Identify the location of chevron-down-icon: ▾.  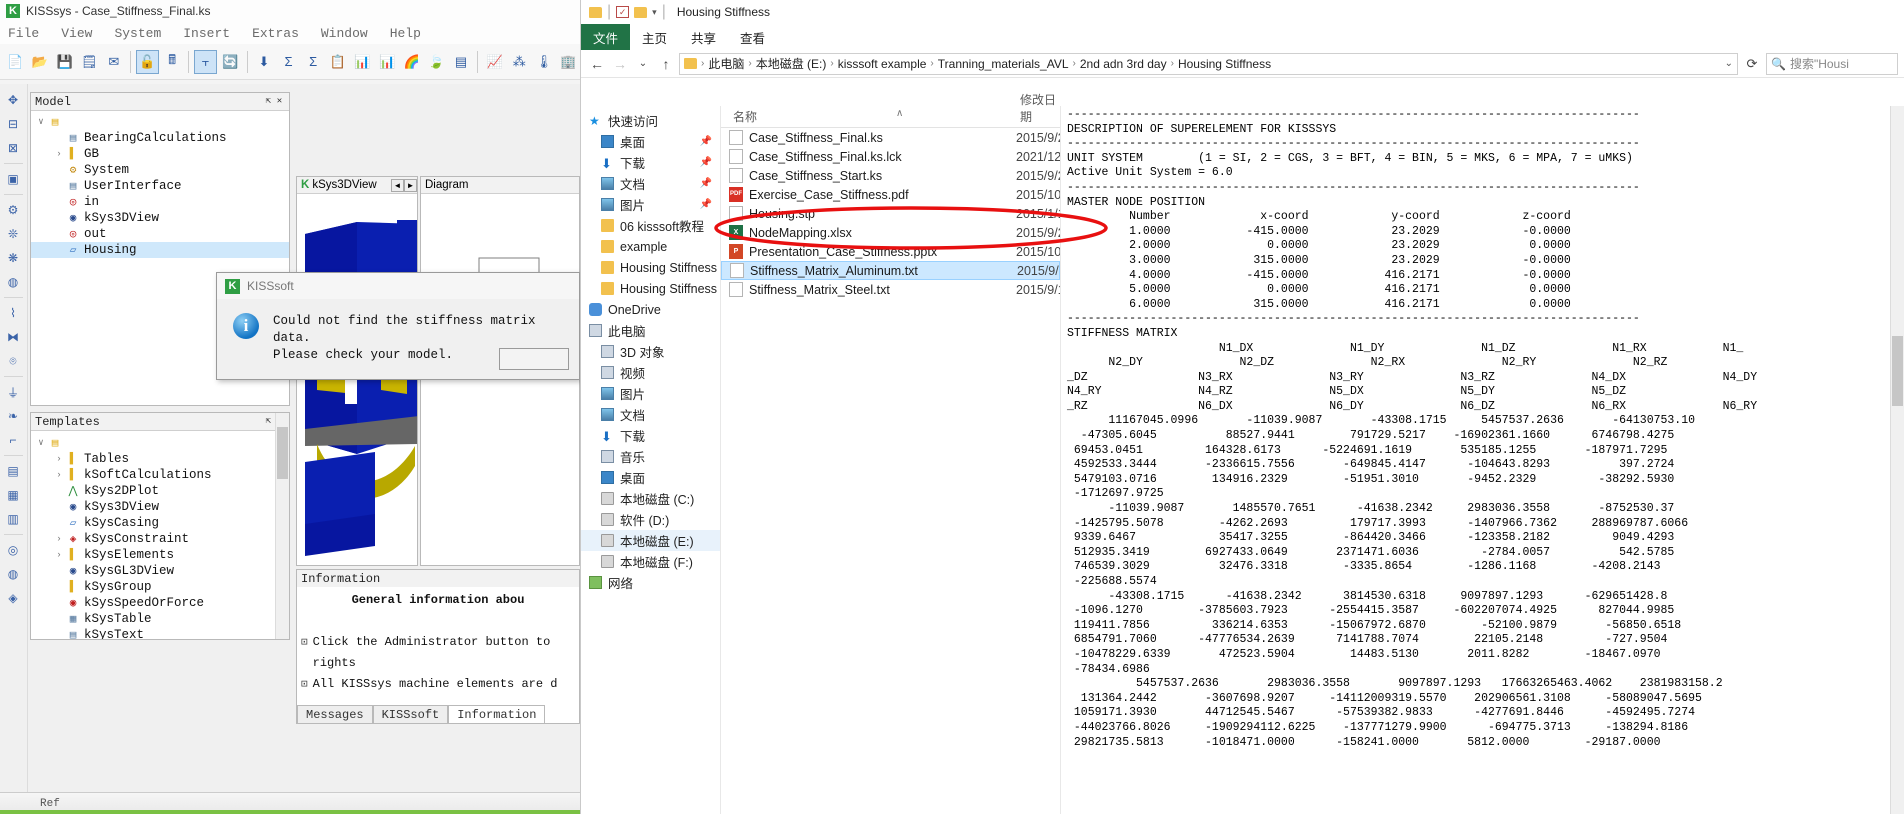
(654, 12).